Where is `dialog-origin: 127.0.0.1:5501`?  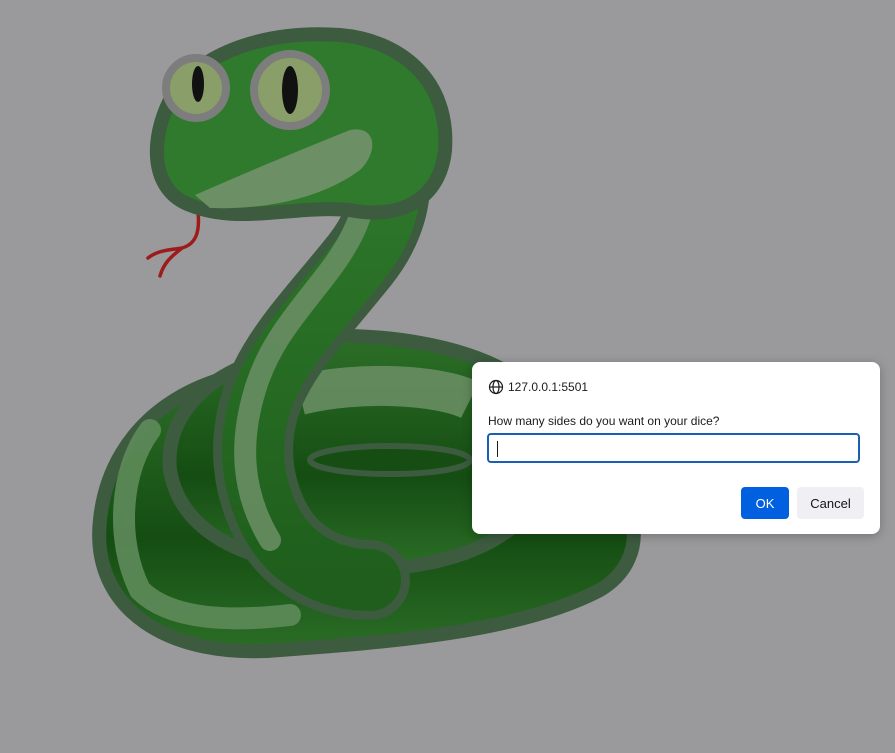 dialog-origin: 127.0.0.1:5501 is located at coordinates (538, 387).